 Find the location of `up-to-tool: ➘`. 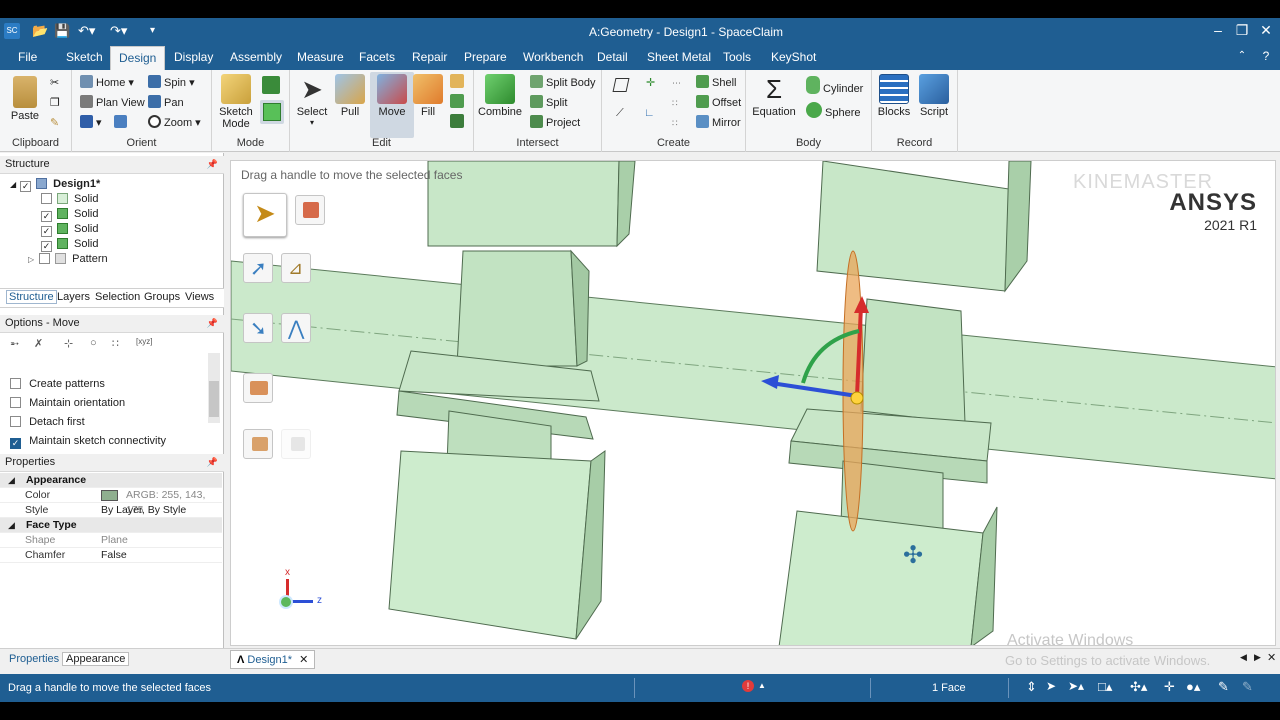

up-to-tool: ➘ is located at coordinates (258, 328).